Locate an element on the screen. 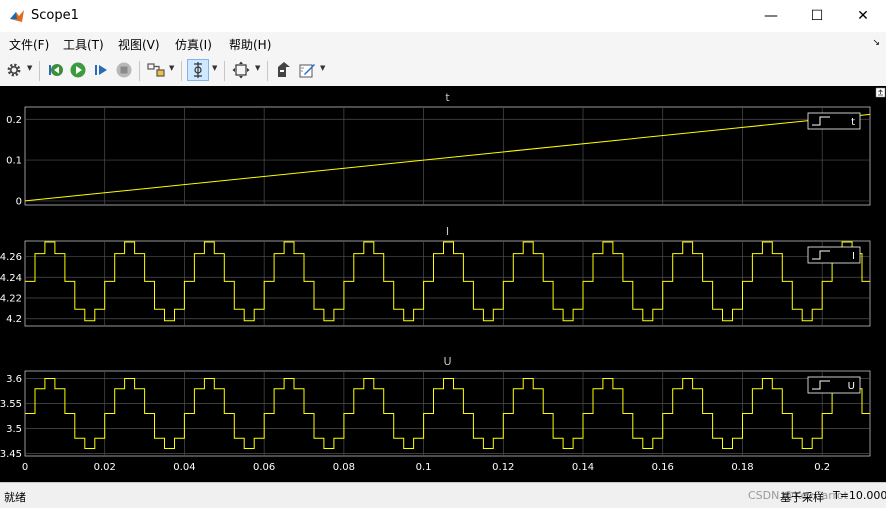 Image resolution: width=886 pixels, height=508 pixels. legend-label: U is located at coordinates (851, 386).